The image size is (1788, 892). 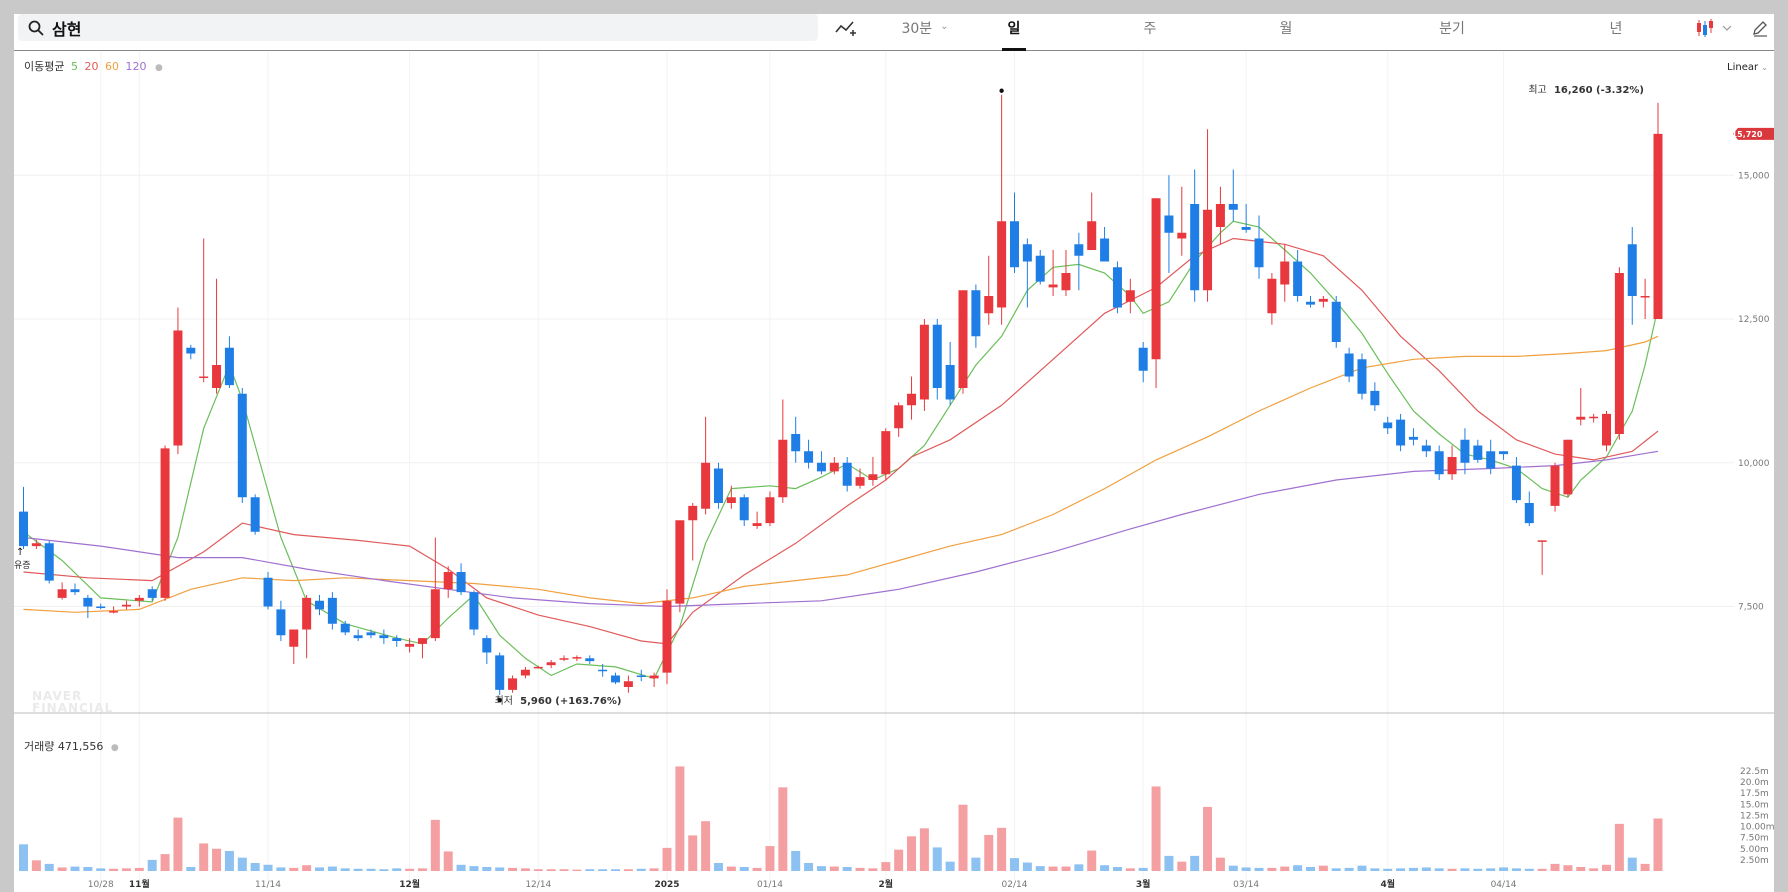 What do you see at coordinates (268, 885) in the screenshot?
I see `time-tick-label: 11/14` at bounding box center [268, 885].